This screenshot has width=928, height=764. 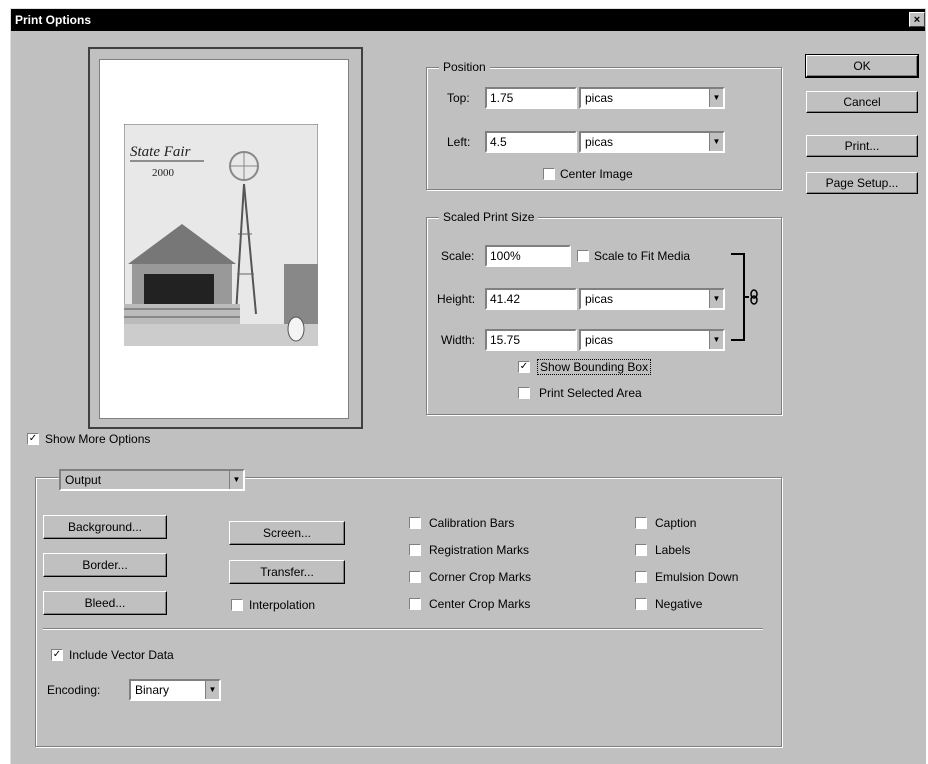 I want to click on proportions-bracket, so click(x=738, y=297).